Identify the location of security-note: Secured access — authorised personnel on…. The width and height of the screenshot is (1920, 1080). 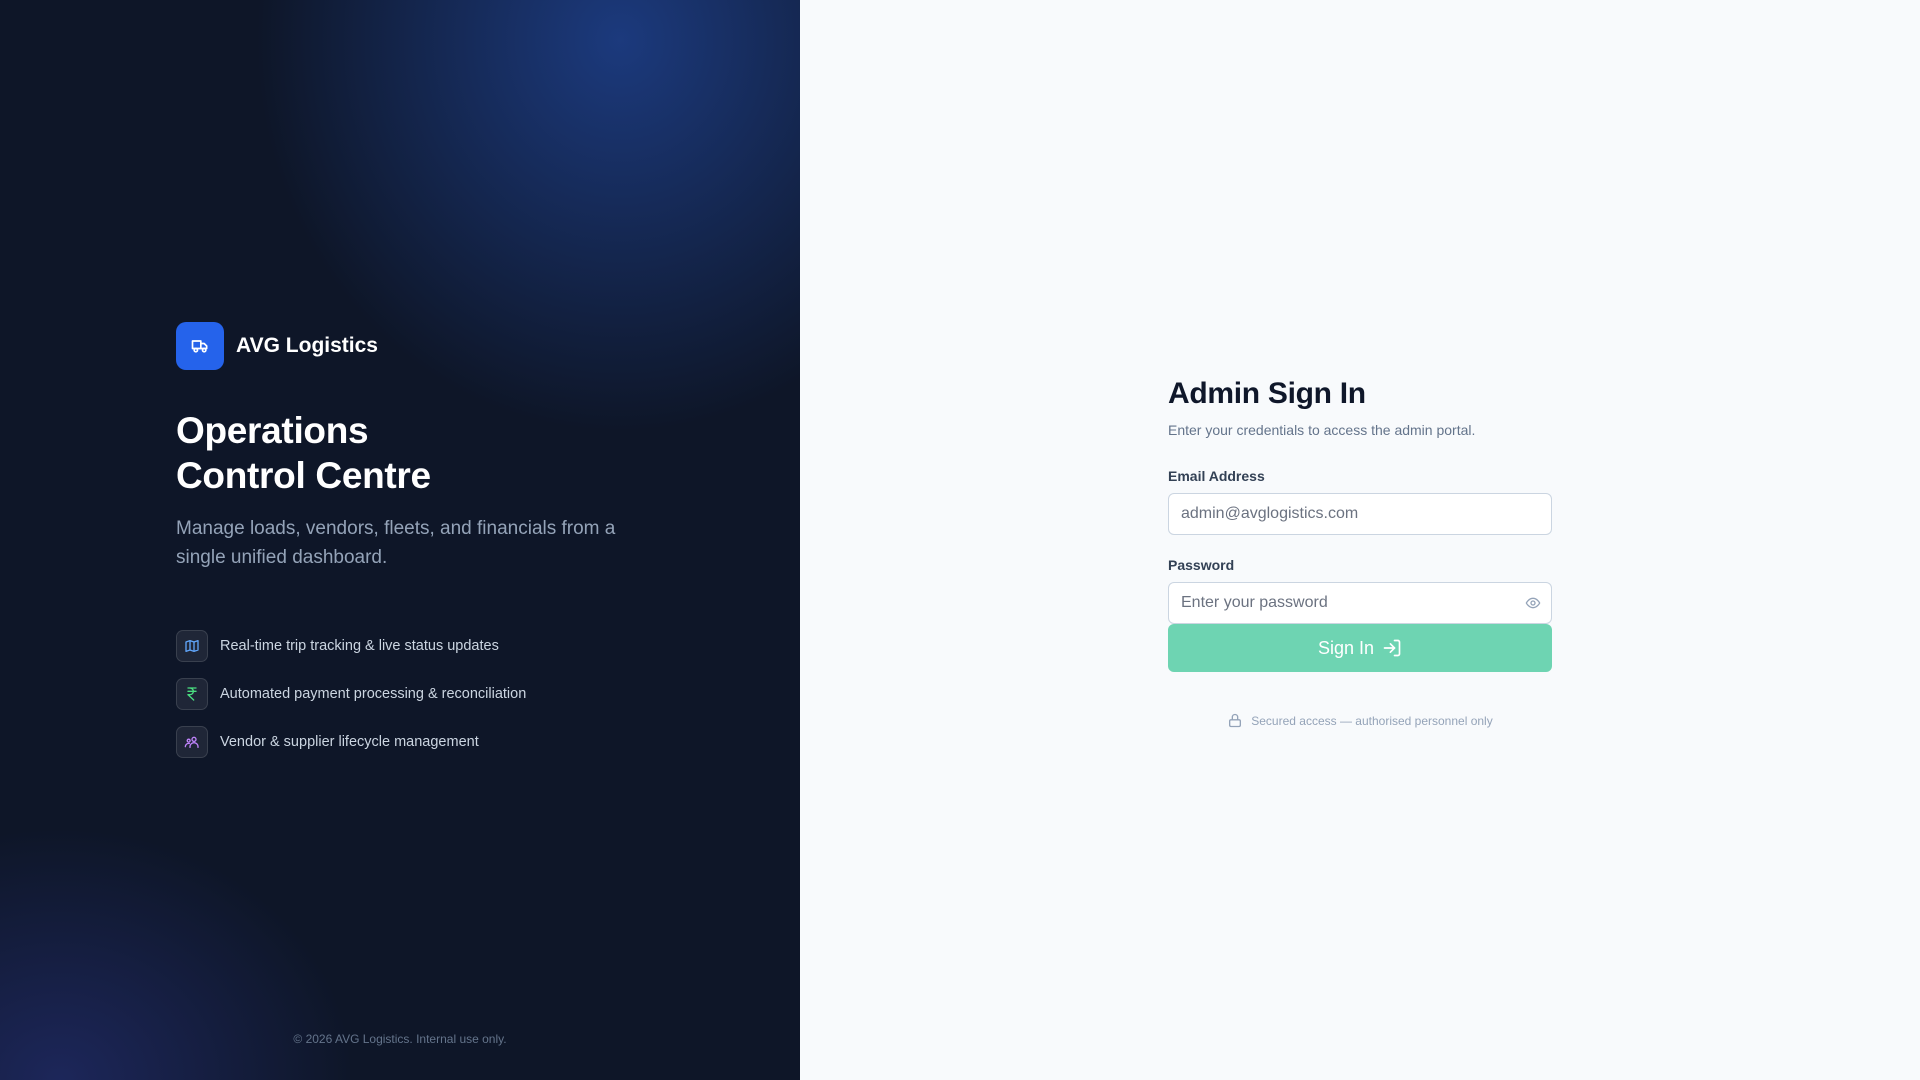
(1360, 720).